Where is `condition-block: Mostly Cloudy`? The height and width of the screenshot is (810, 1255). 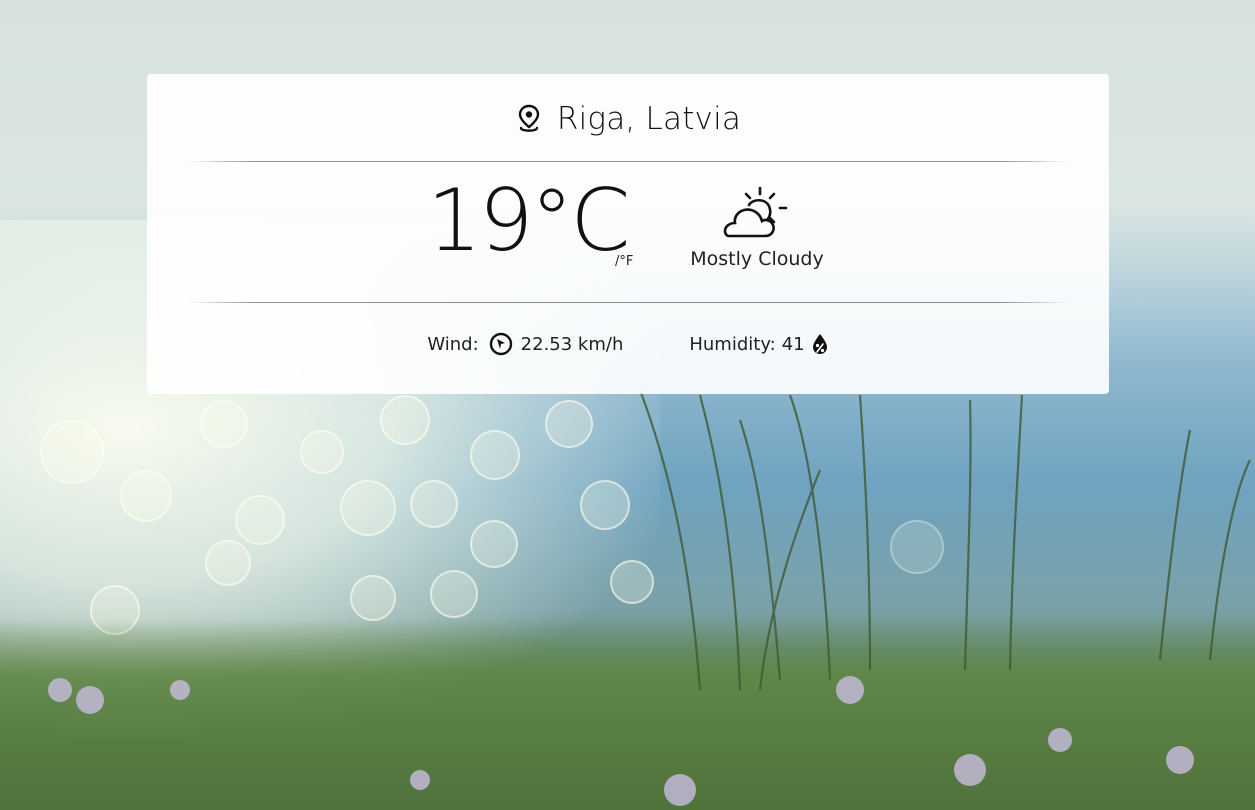 condition-block: Mostly Cloudy is located at coordinates (757, 233).